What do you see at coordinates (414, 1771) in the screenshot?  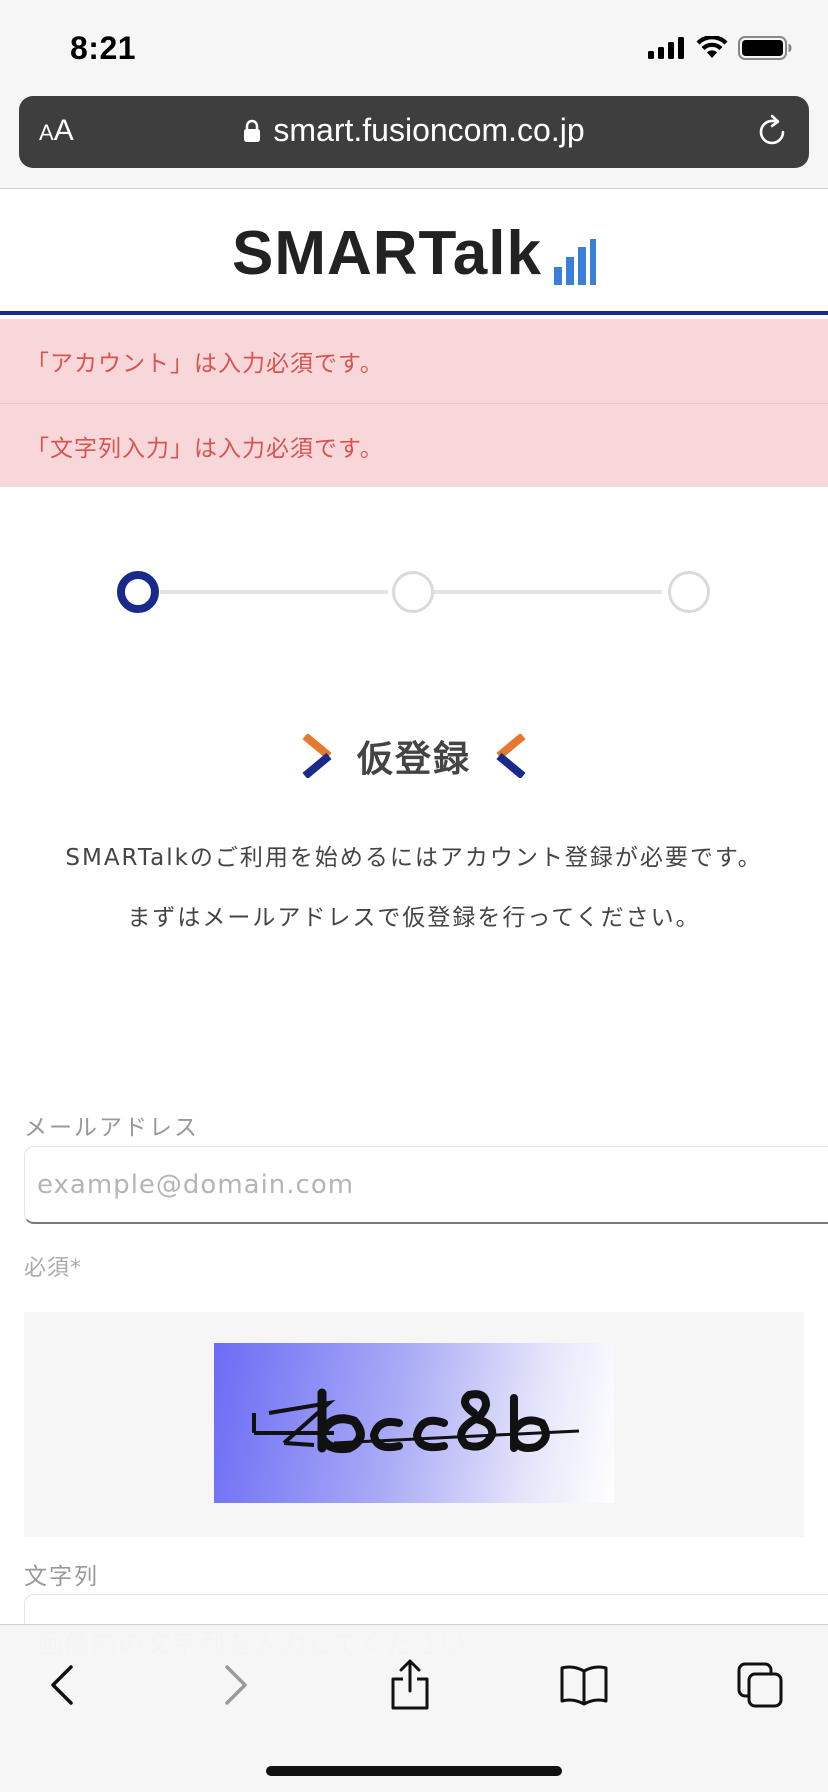 I see `home-indicator` at bounding box center [414, 1771].